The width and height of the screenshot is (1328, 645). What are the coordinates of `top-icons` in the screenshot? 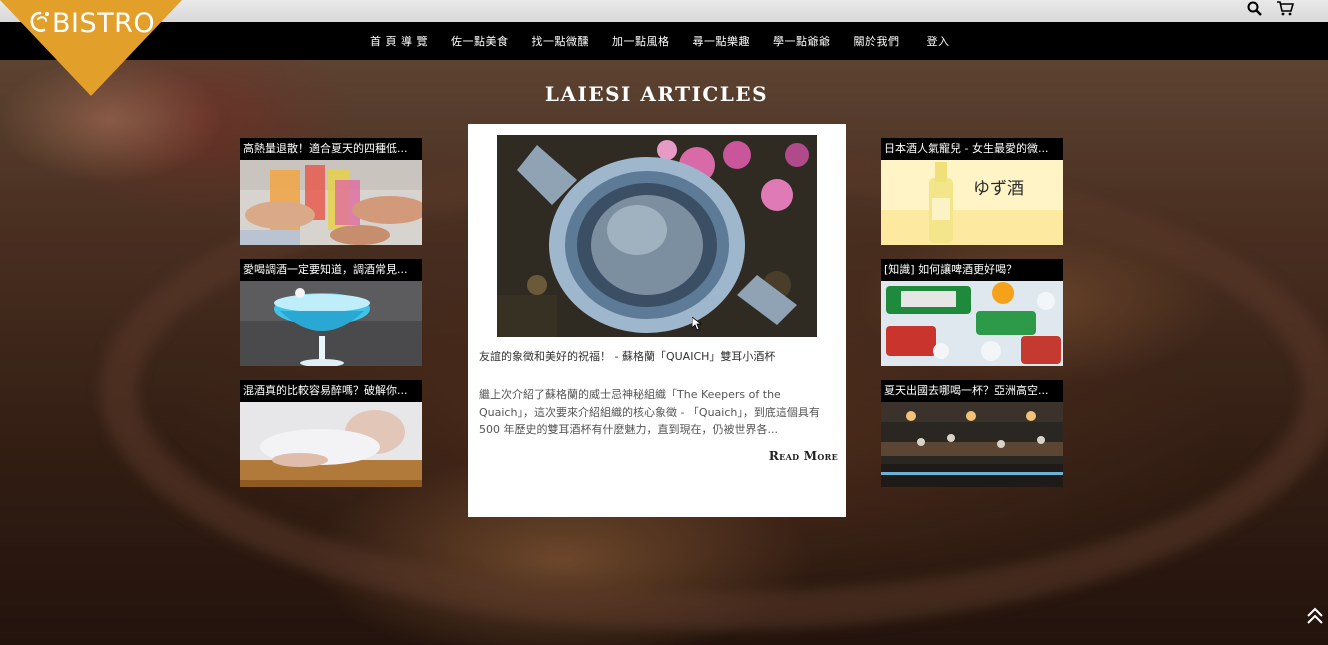 It's located at (1270, 8).